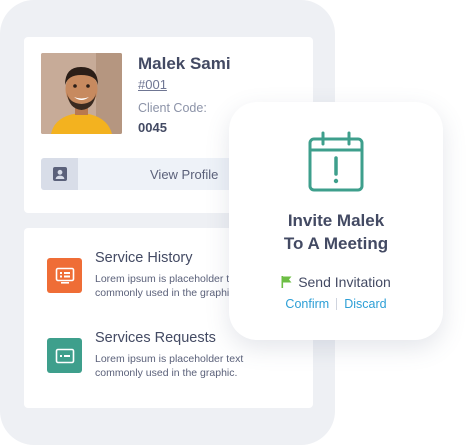 This screenshot has width=474, height=445. Describe the element at coordinates (365, 304) in the screenshot. I see `discard-button: Discard` at that location.